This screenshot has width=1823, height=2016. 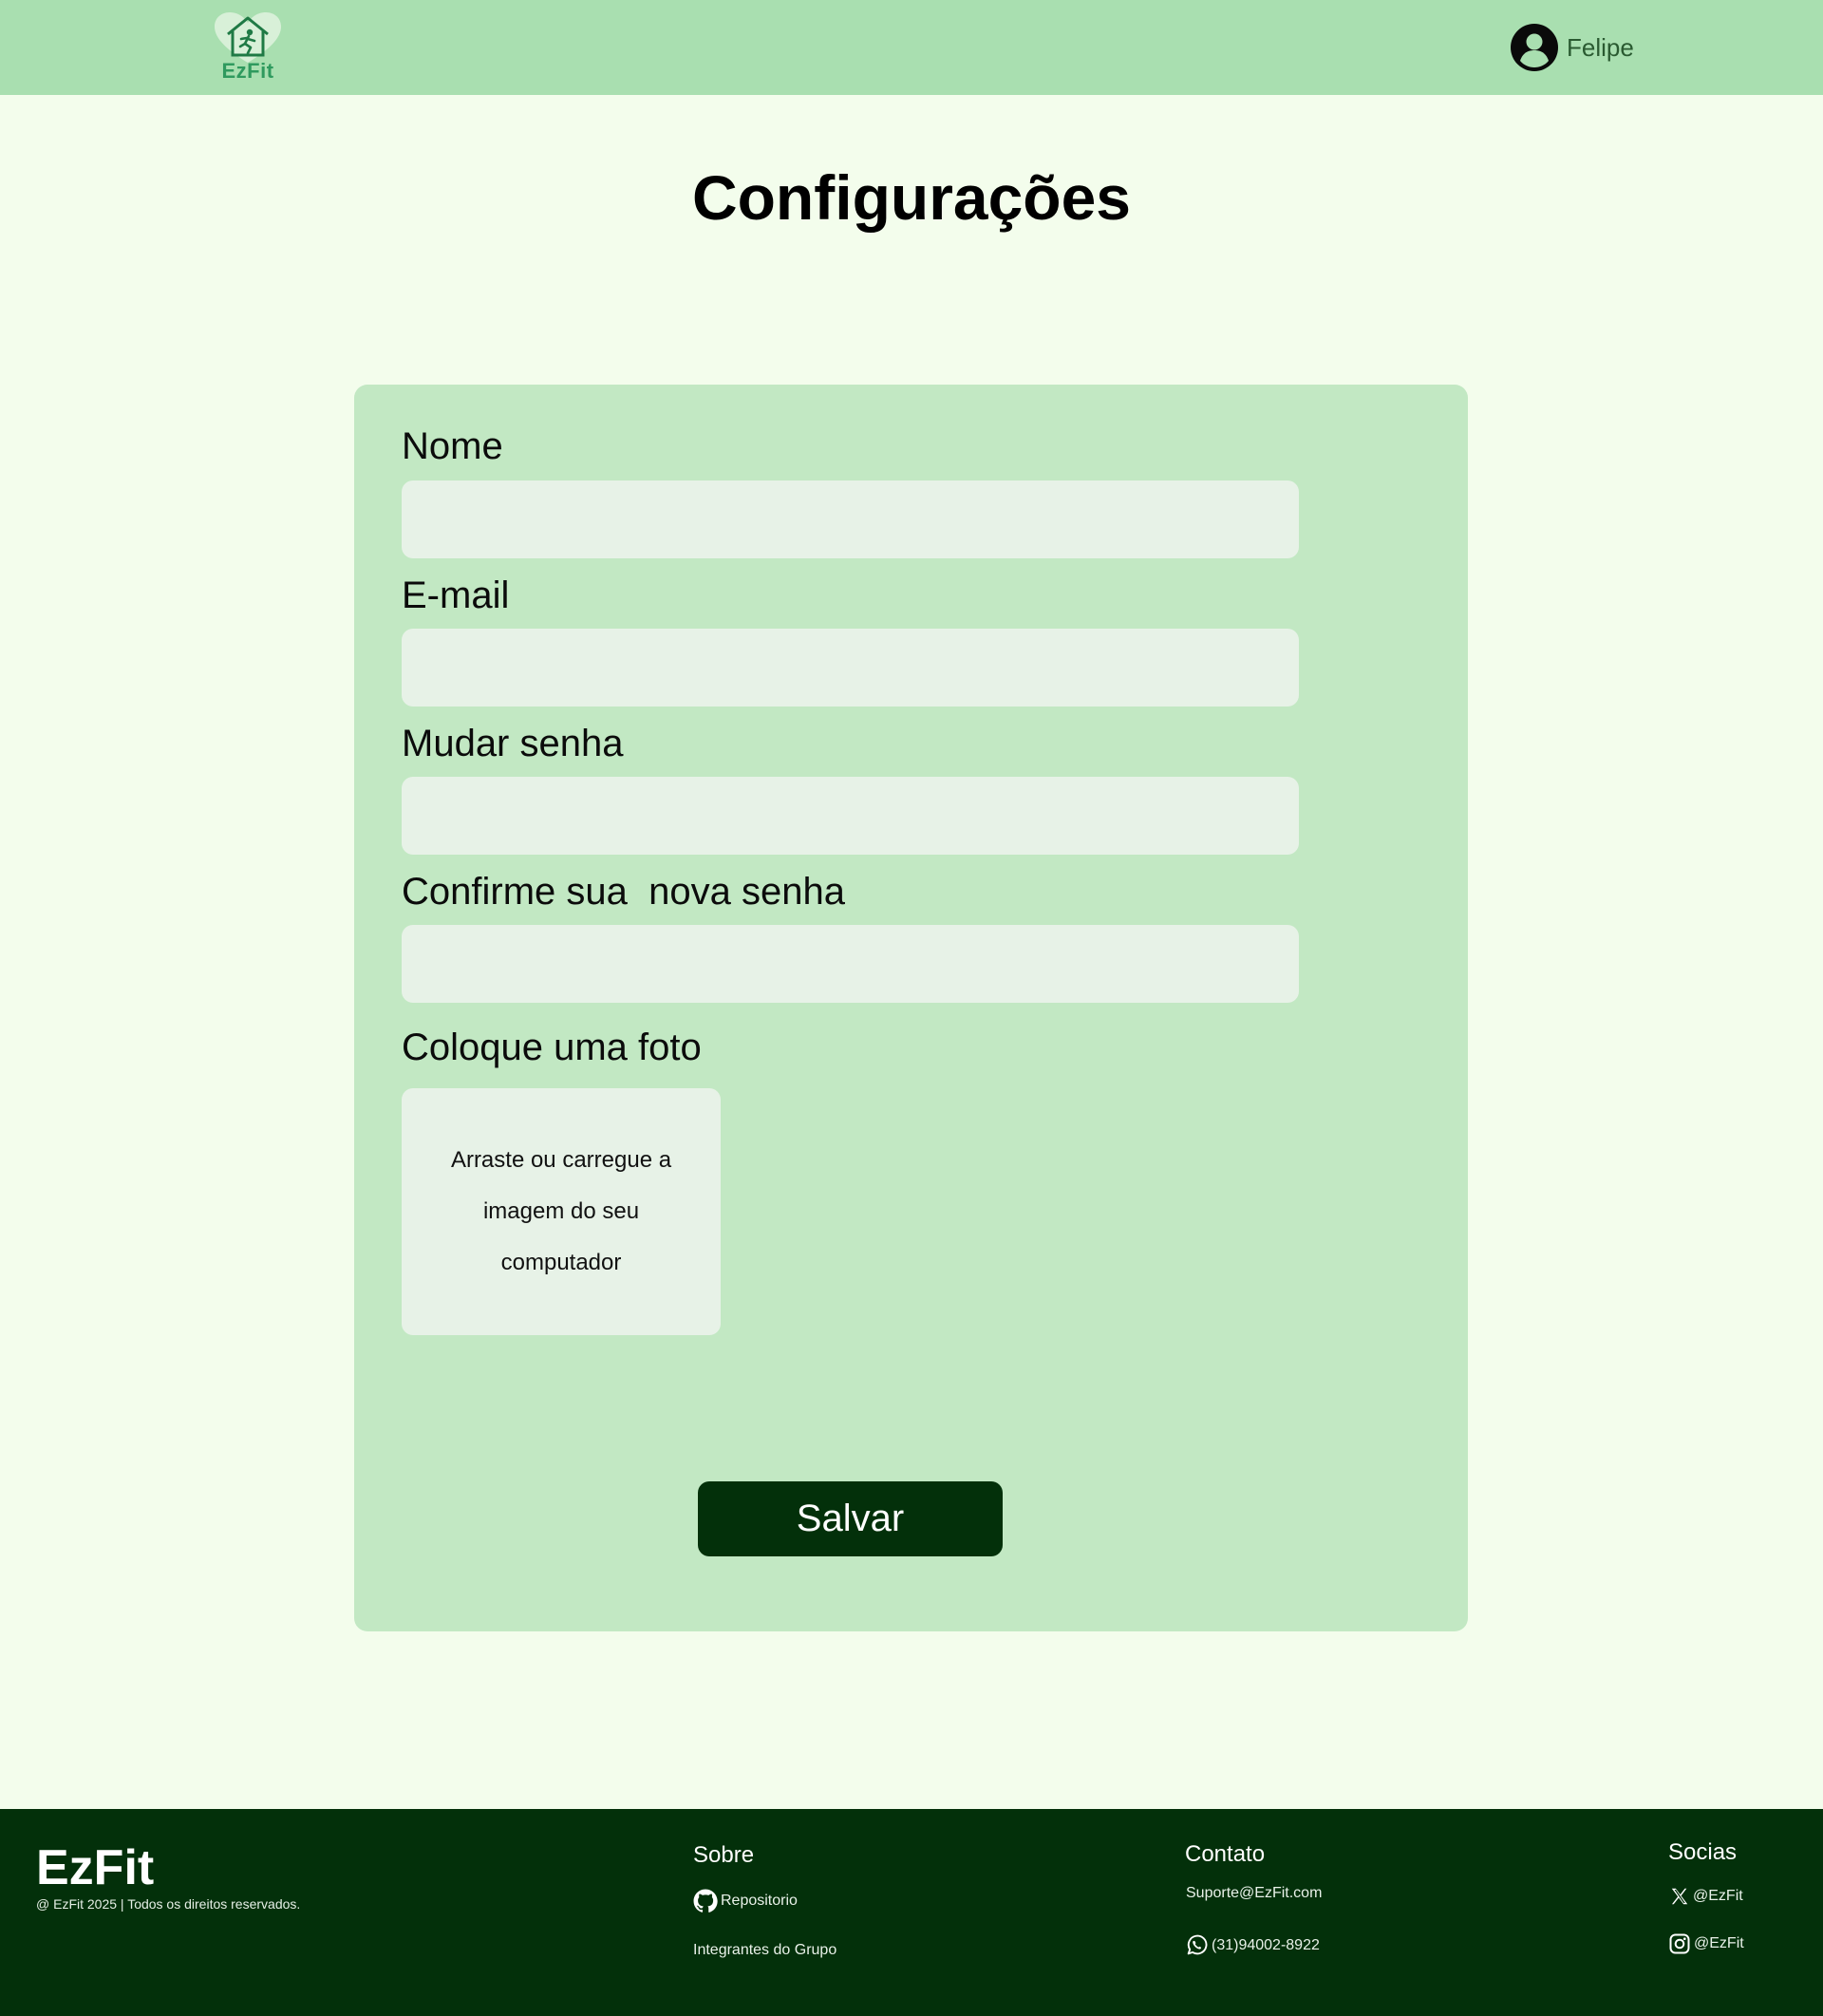 What do you see at coordinates (552, 1047) in the screenshot?
I see `photo-label: Coloque uma foto` at bounding box center [552, 1047].